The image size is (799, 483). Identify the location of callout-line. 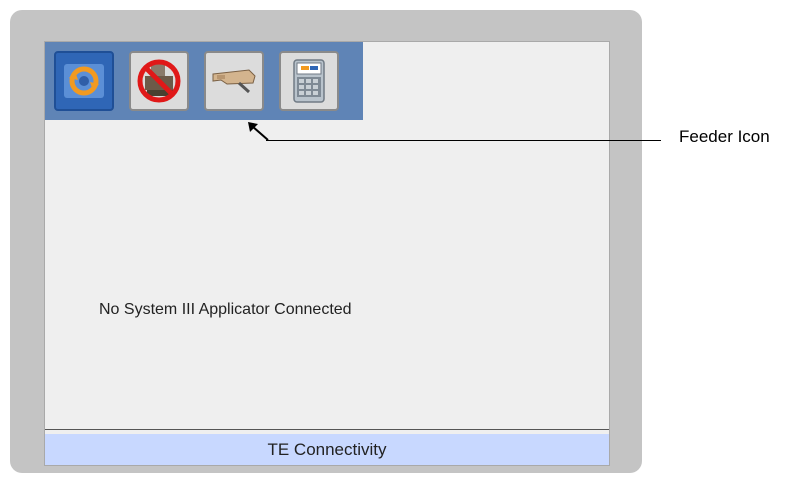
(463, 140).